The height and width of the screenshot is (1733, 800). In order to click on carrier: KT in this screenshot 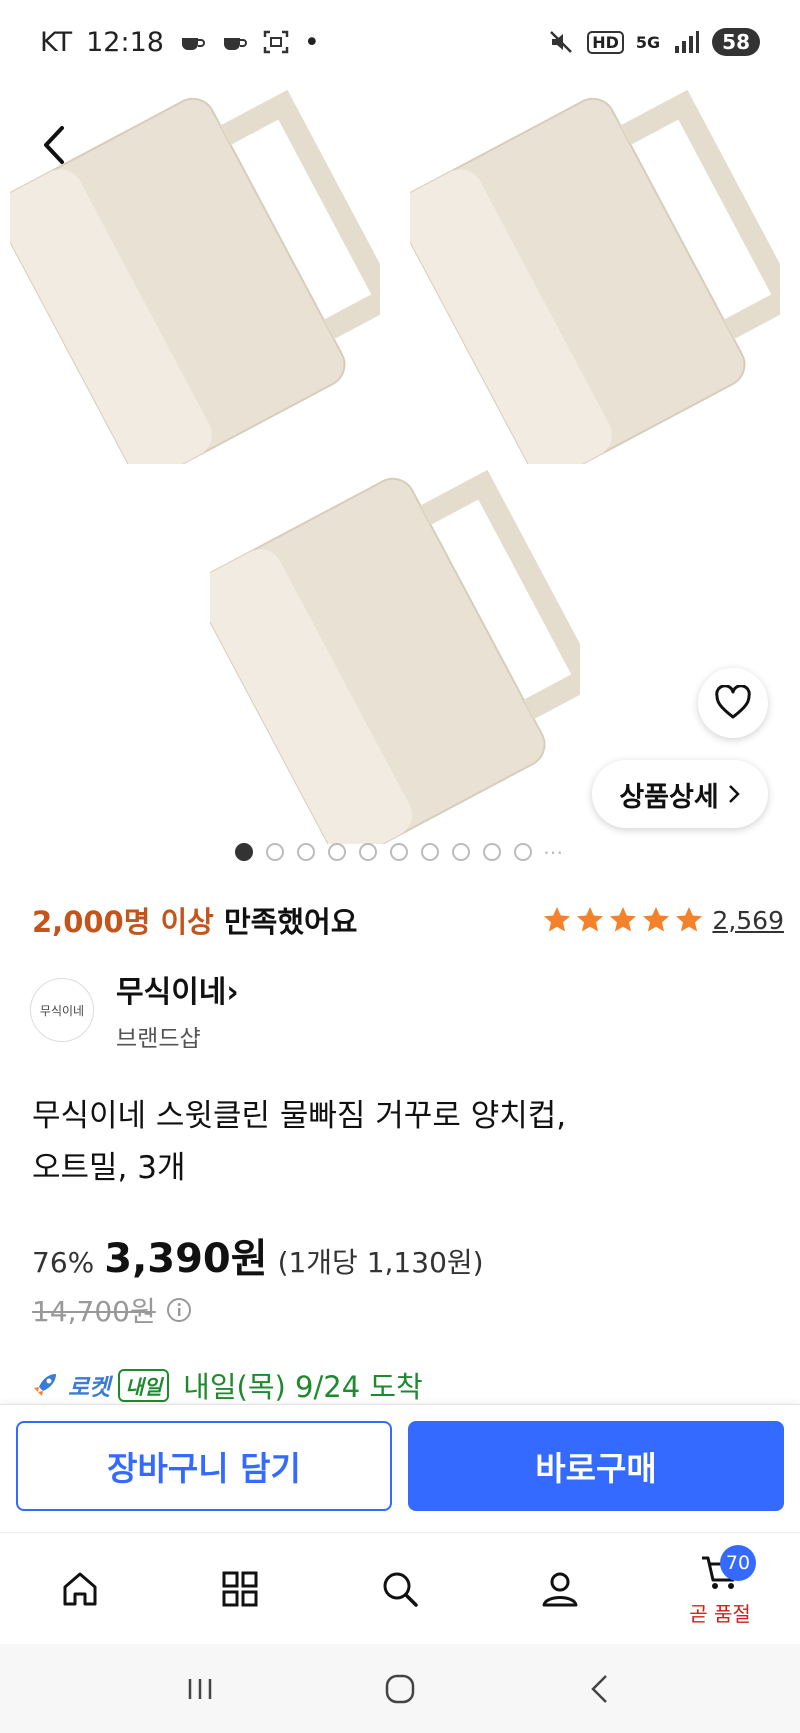, I will do `click(56, 42)`.